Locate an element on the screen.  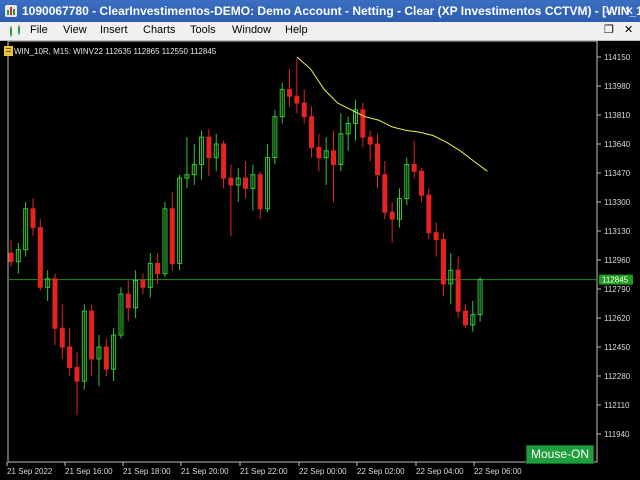
menu-file: File is located at coordinates (39, 30).